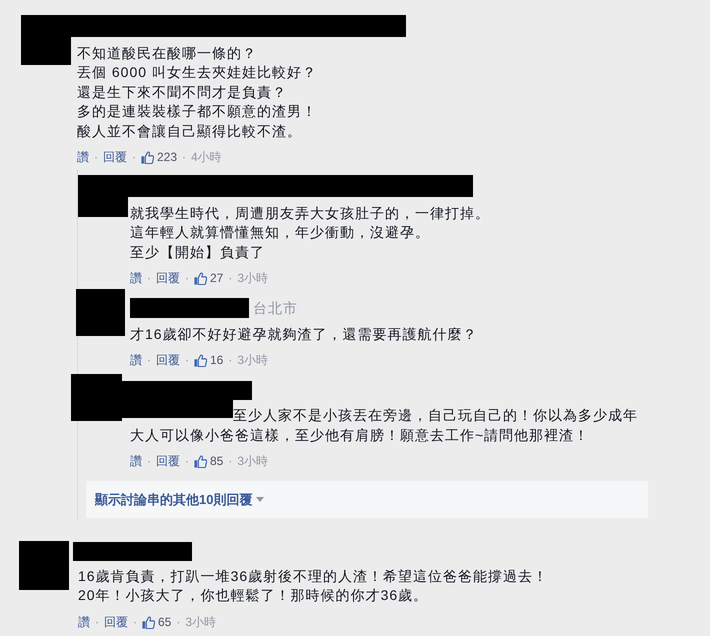 Image resolution: width=710 pixels, height=636 pixels. What do you see at coordinates (313, 576) in the screenshot?
I see `comment-text: 16歲肯負責，打趴一堆36歲射後不理的人渣！希望這位爸爸能撐過去！` at bounding box center [313, 576].